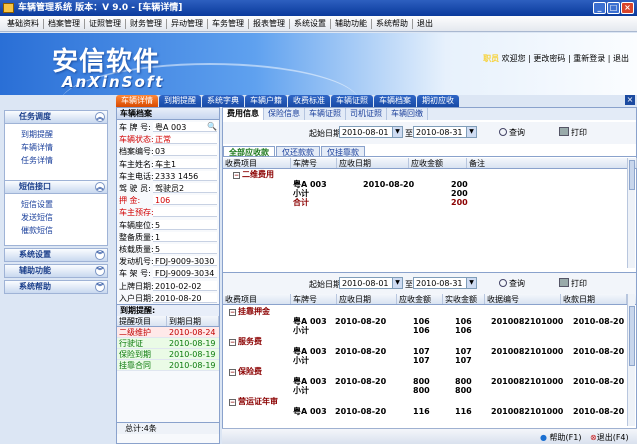 This screenshot has width=637, height=444. What do you see at coordinates (243, 114) in the screenshot?
I see `detail-tab: 费用信息` at bounding box center [243, 114].